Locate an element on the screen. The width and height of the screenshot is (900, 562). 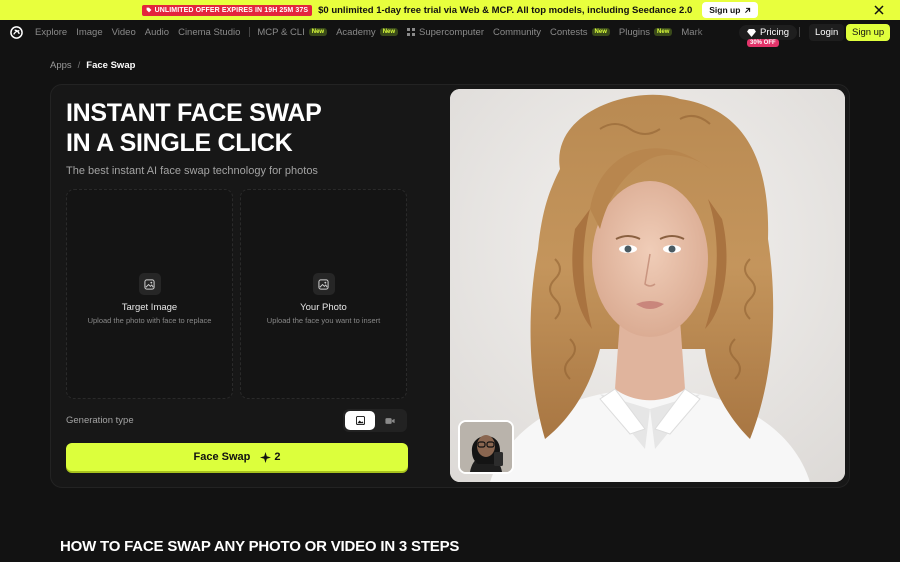
video-mode-button is located at coordinates (390, 420).